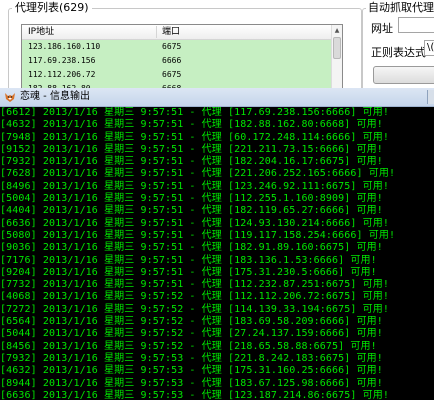 The height and width of the screenshot is (400, 434). Describe the element at coordinates (217, 97) in the screenshot. I see `console-titlebar: 恋魂 - 信息输出` at that location.